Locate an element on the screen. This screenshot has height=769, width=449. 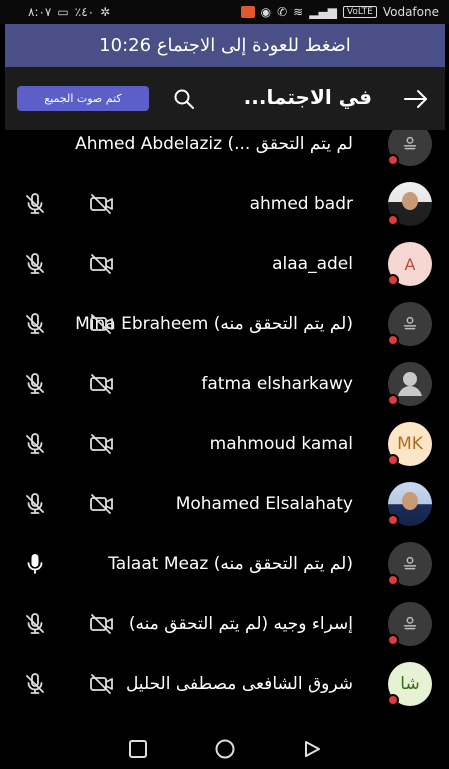
participant-row: (لم يتم التحقق منه) Talaat Meaz is located at coordinates (225, 564).